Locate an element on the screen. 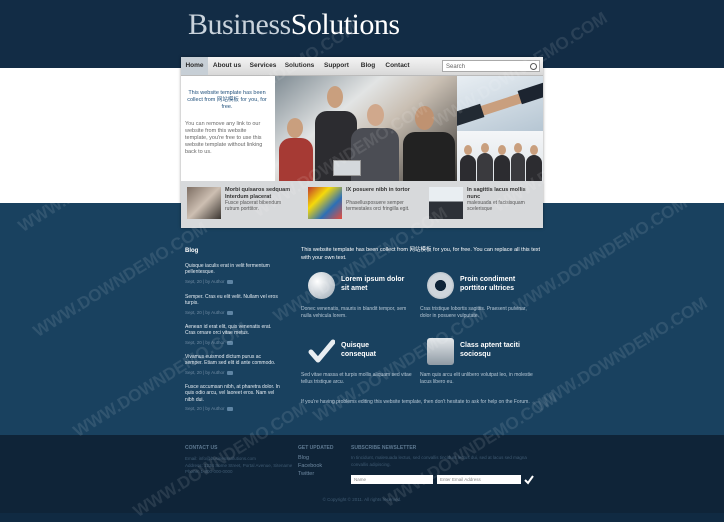 This screenshot has height=522, width=724. gear-icon is located at coordinates (440, 285).